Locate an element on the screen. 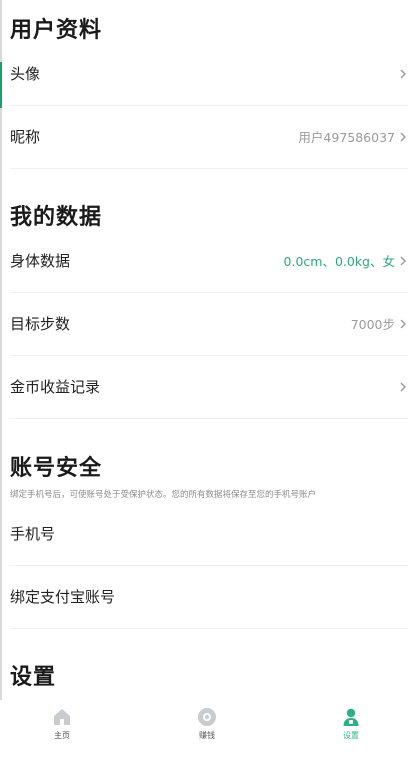 The height and width of the screenshot is (764, 416). row-phone-label: 手机号 is located at coordinates (33, 534).